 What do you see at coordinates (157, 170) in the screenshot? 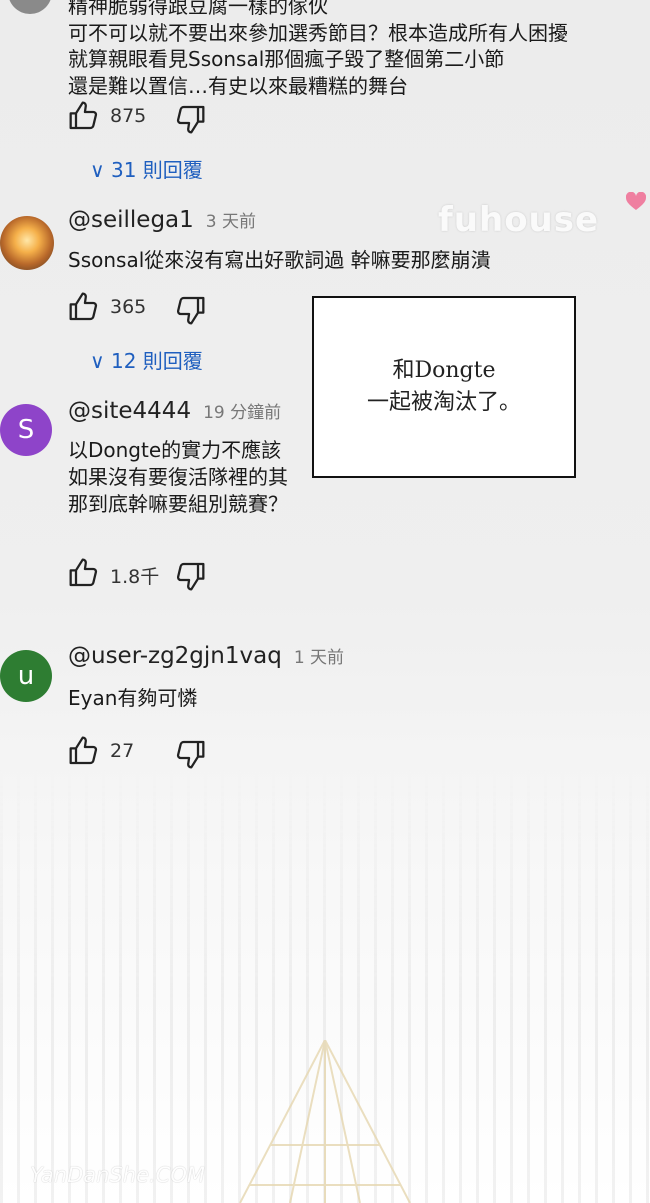
I see `replies-count: 31 則回覆` at bounding box center [157, 170].